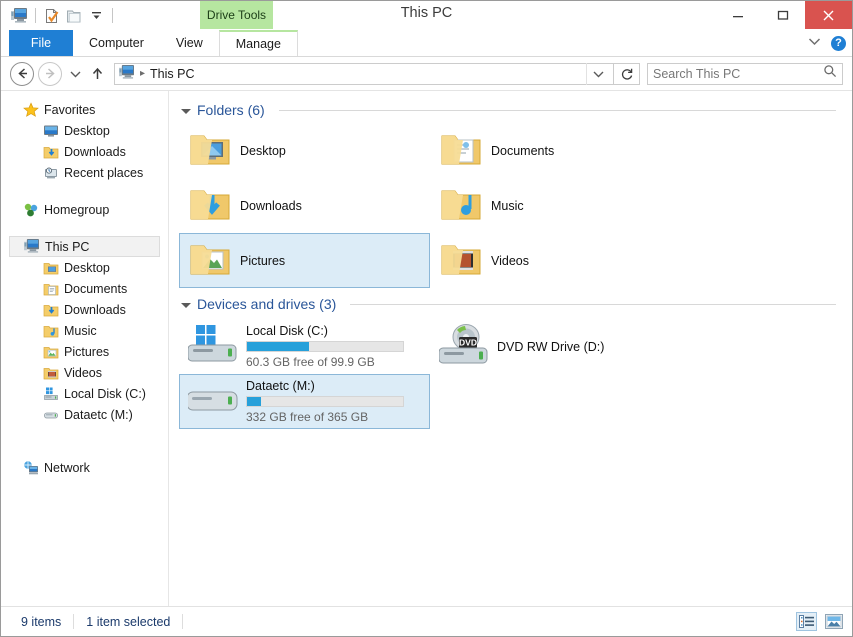  I want to click on folder-label: Documents, so click(523, 150).